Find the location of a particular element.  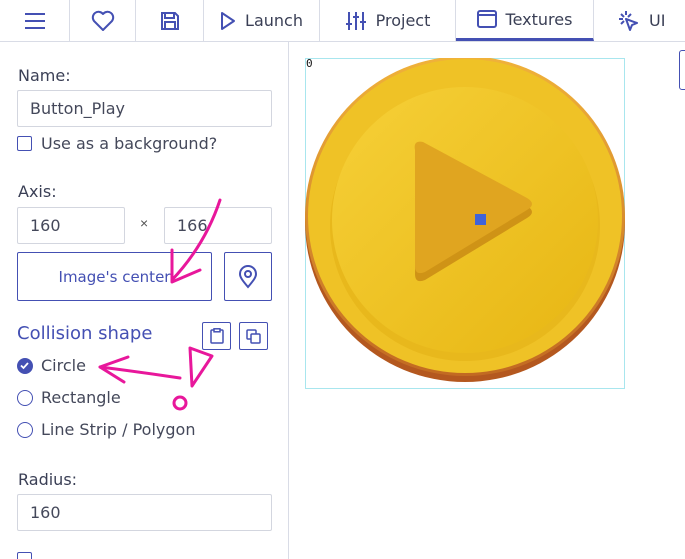

radio-circle-label: Circle is located at coordinates (63, 365).